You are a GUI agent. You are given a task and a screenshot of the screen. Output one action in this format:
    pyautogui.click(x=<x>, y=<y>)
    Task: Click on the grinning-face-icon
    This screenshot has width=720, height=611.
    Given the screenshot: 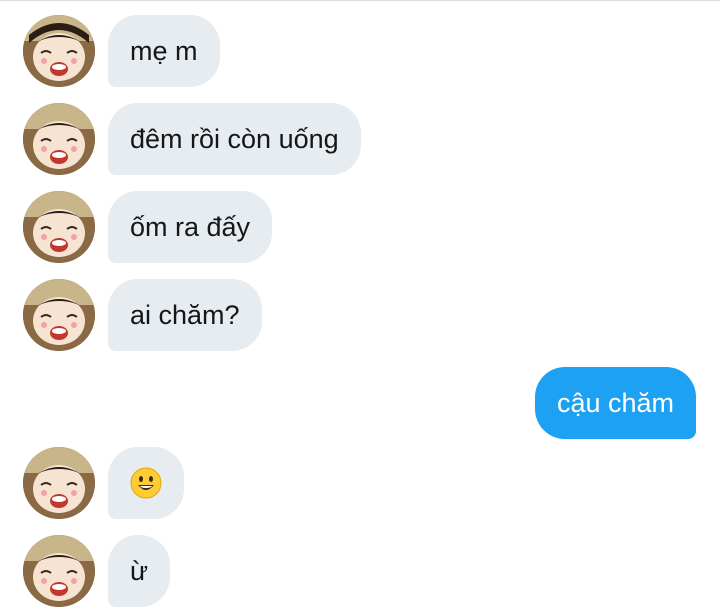 What is the action you would take?
    pyautogui.click(x=146, y=483)
    